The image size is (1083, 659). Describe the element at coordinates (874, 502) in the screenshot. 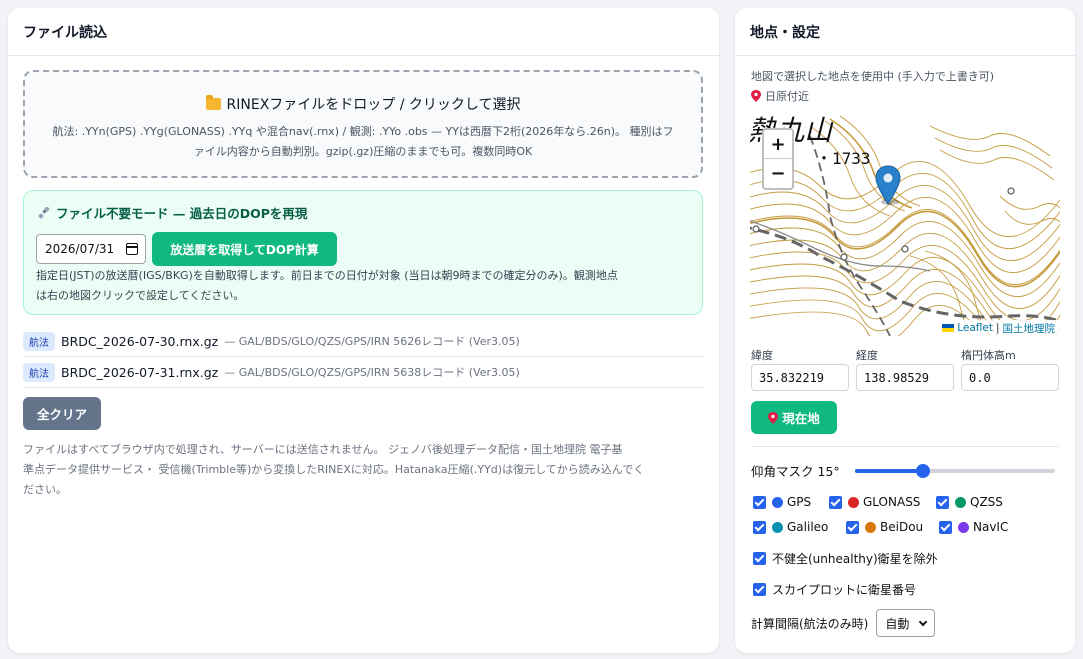

I see `glonass-checkbox: GLONASS` at that location.